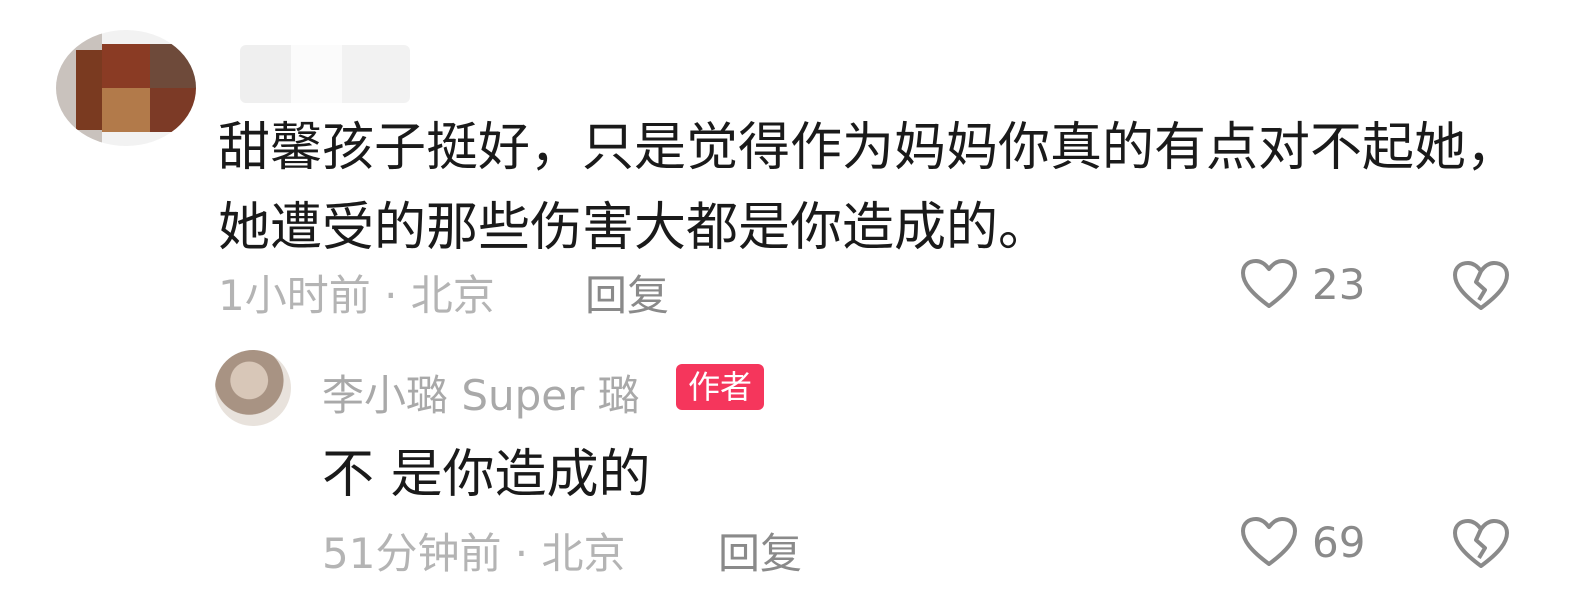 The image size is (1574, 600). I want to click on comment-like-button: 23, so click(1302, 284).